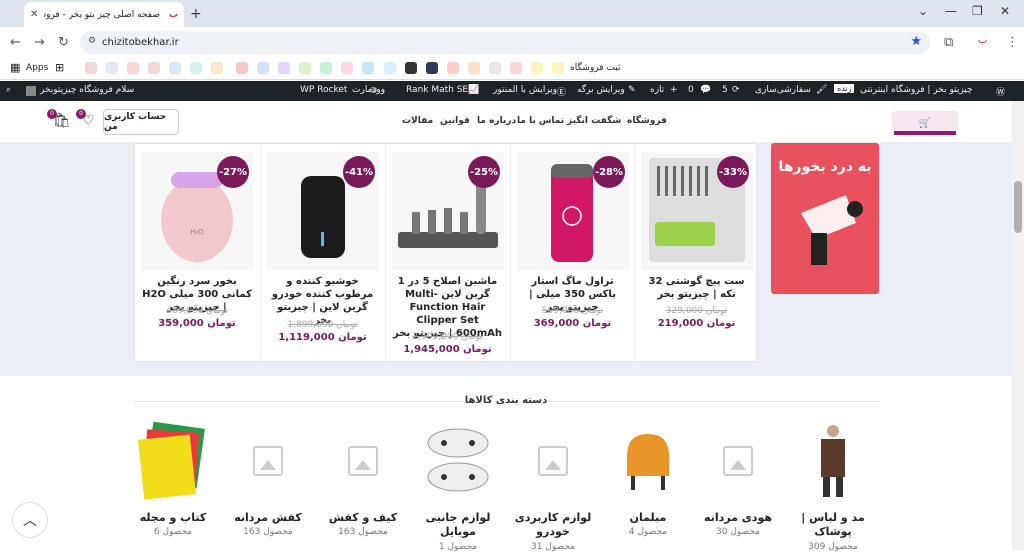 This screenshot has width=1024, height=552. Describe the element at coordinates (37, 68) in the screenshot. I see `bookmark-apps: Apps` at that location.